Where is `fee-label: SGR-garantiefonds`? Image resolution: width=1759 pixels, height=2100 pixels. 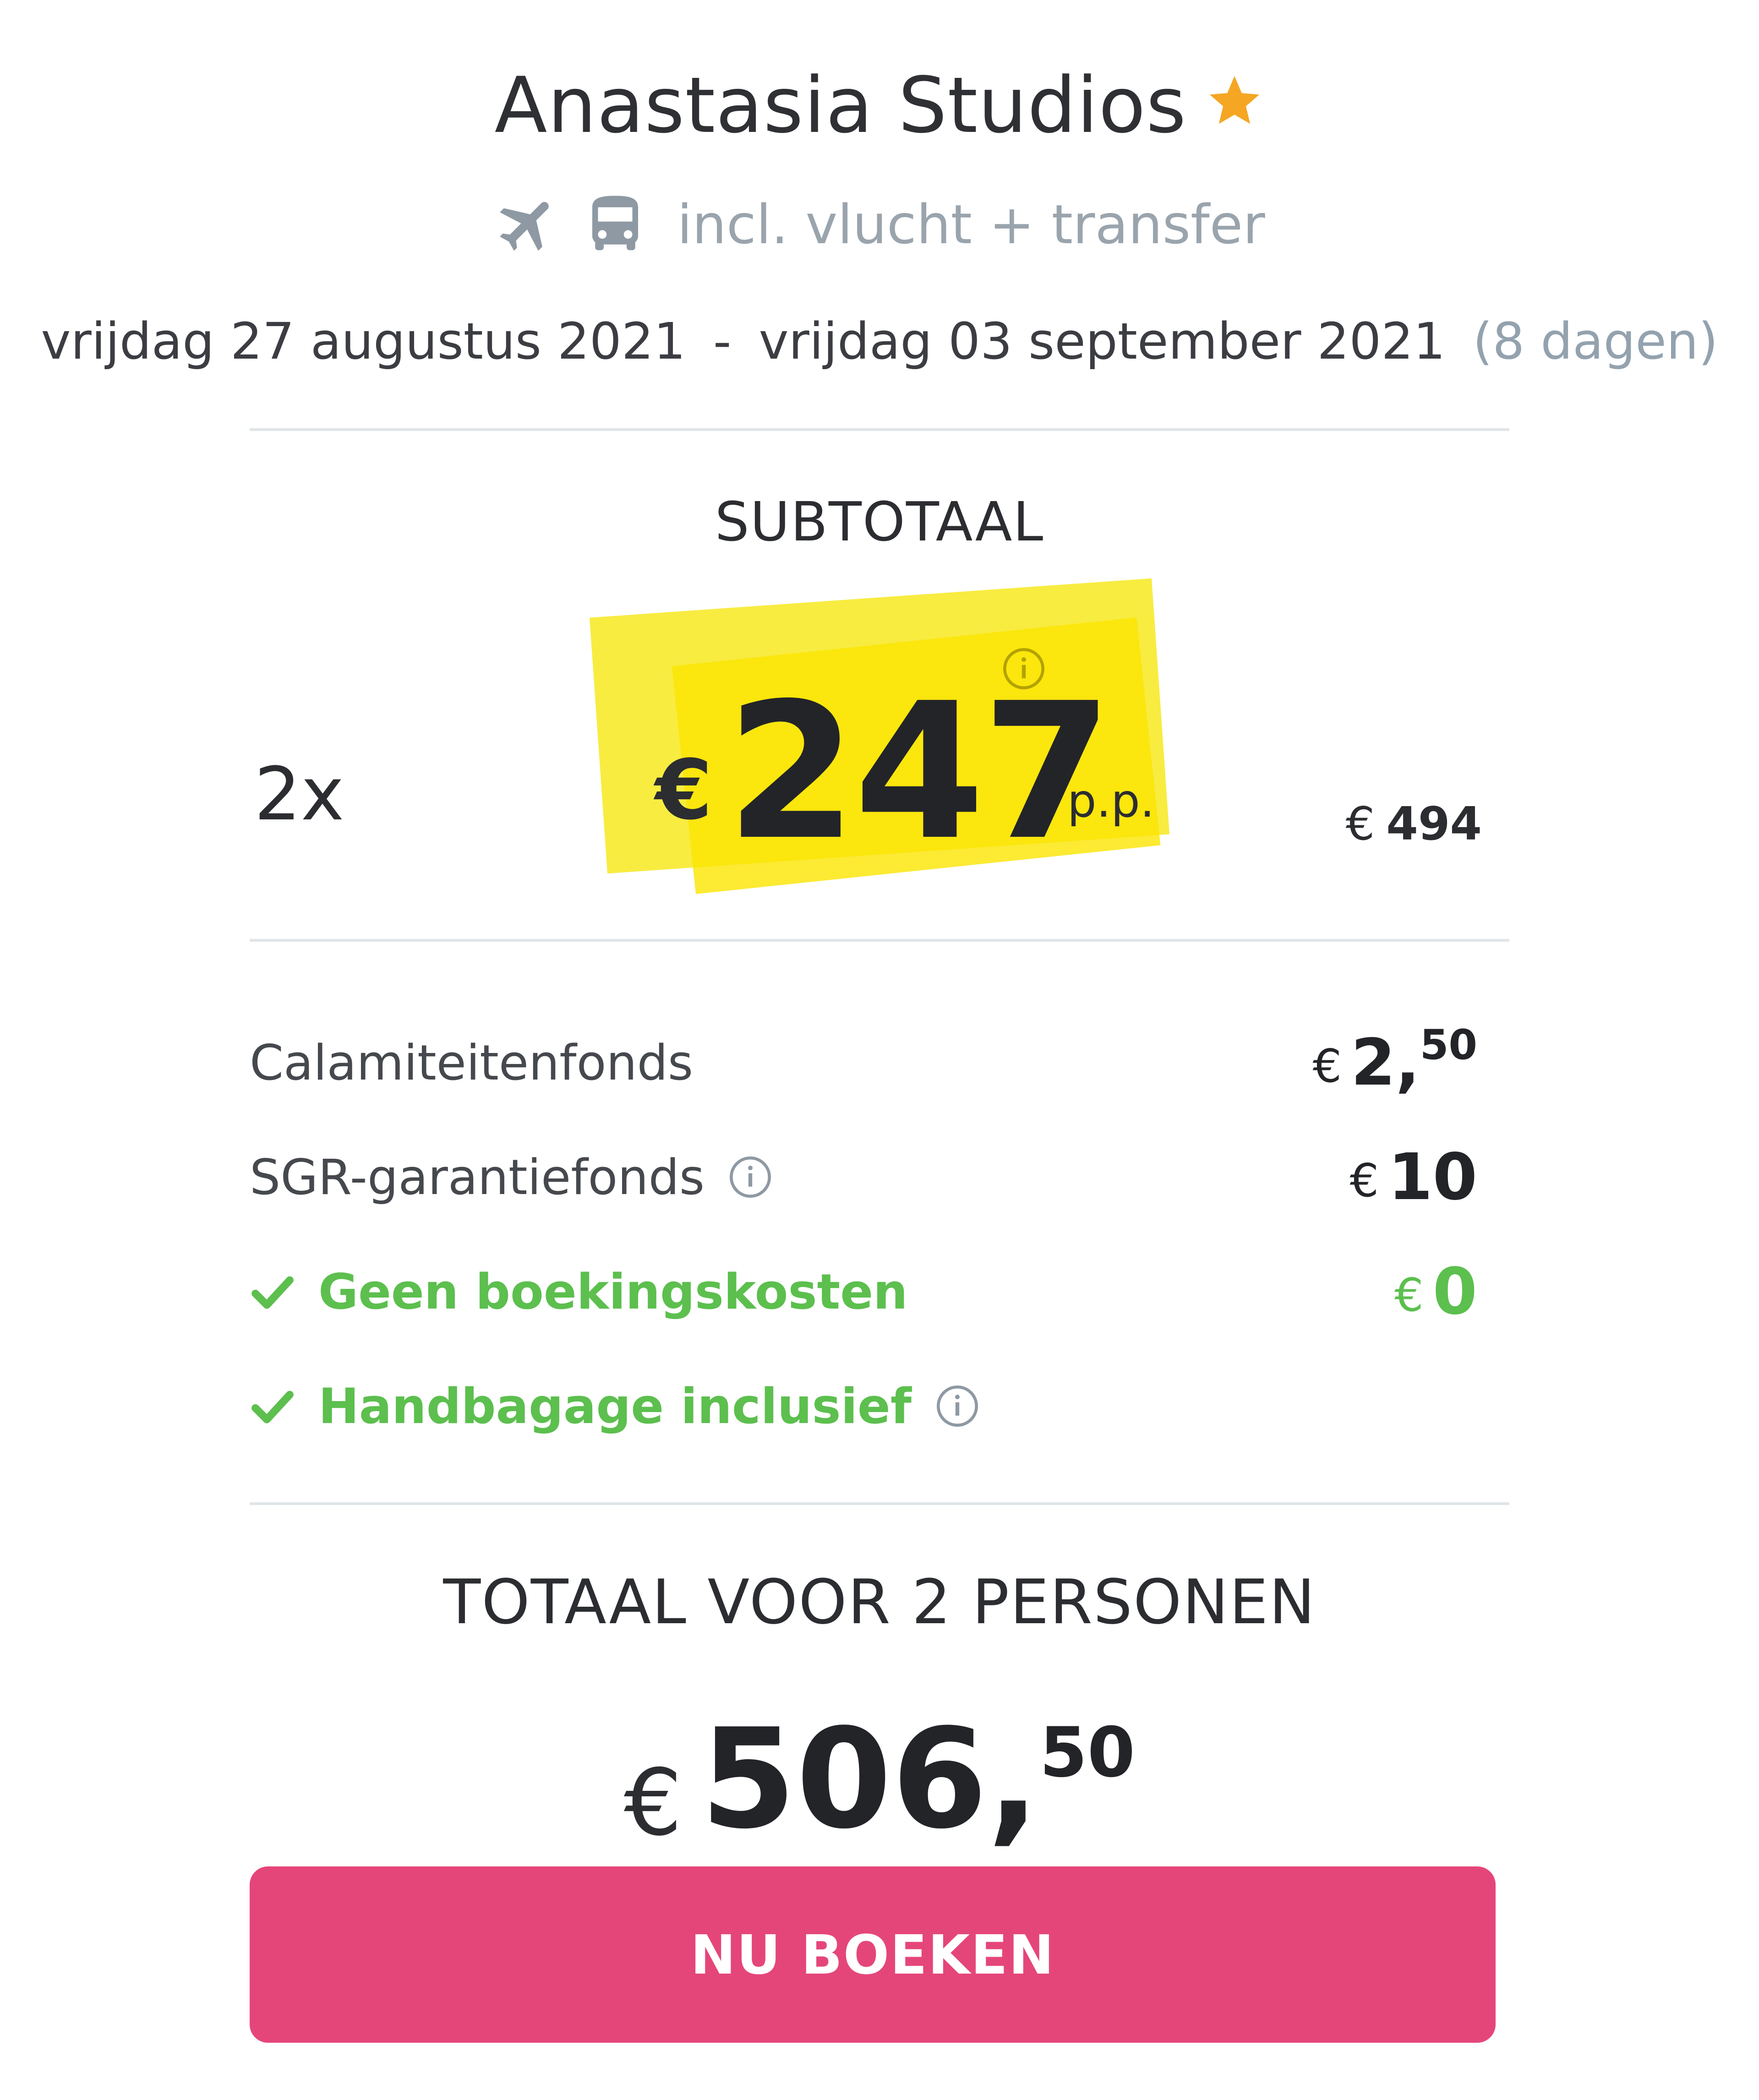 fee-label: SGR-garantiefonds is located at coordinates (511, 1177).